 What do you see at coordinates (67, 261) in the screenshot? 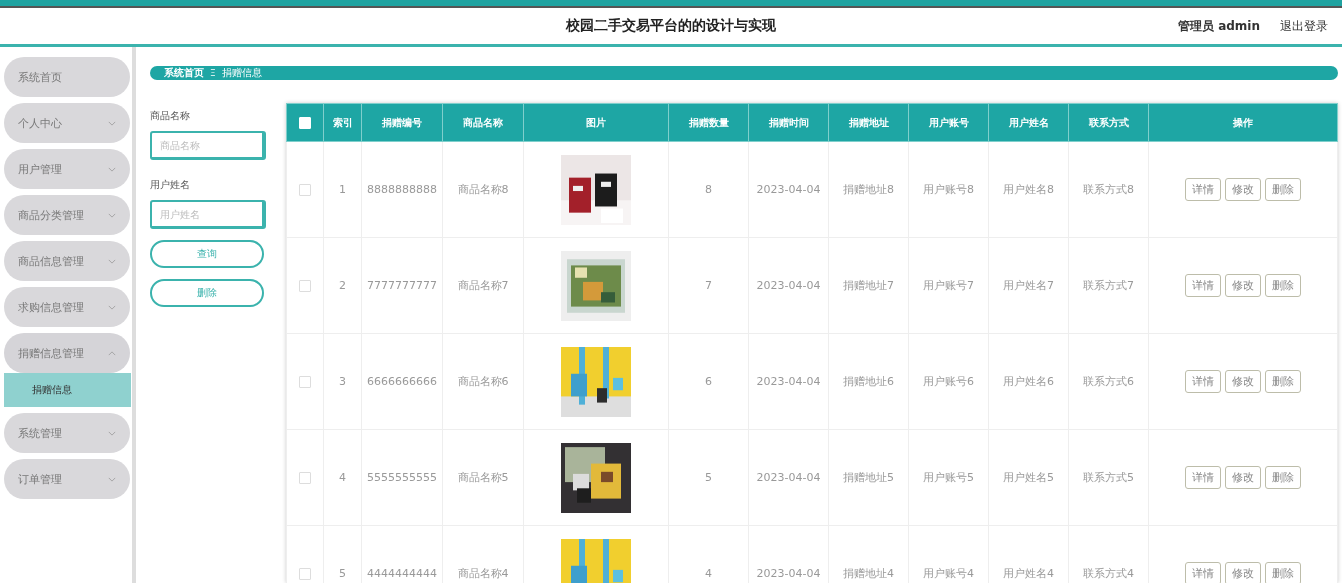
I see `sidebar-item: 商品信息管理` at bounding box center [67, 261].